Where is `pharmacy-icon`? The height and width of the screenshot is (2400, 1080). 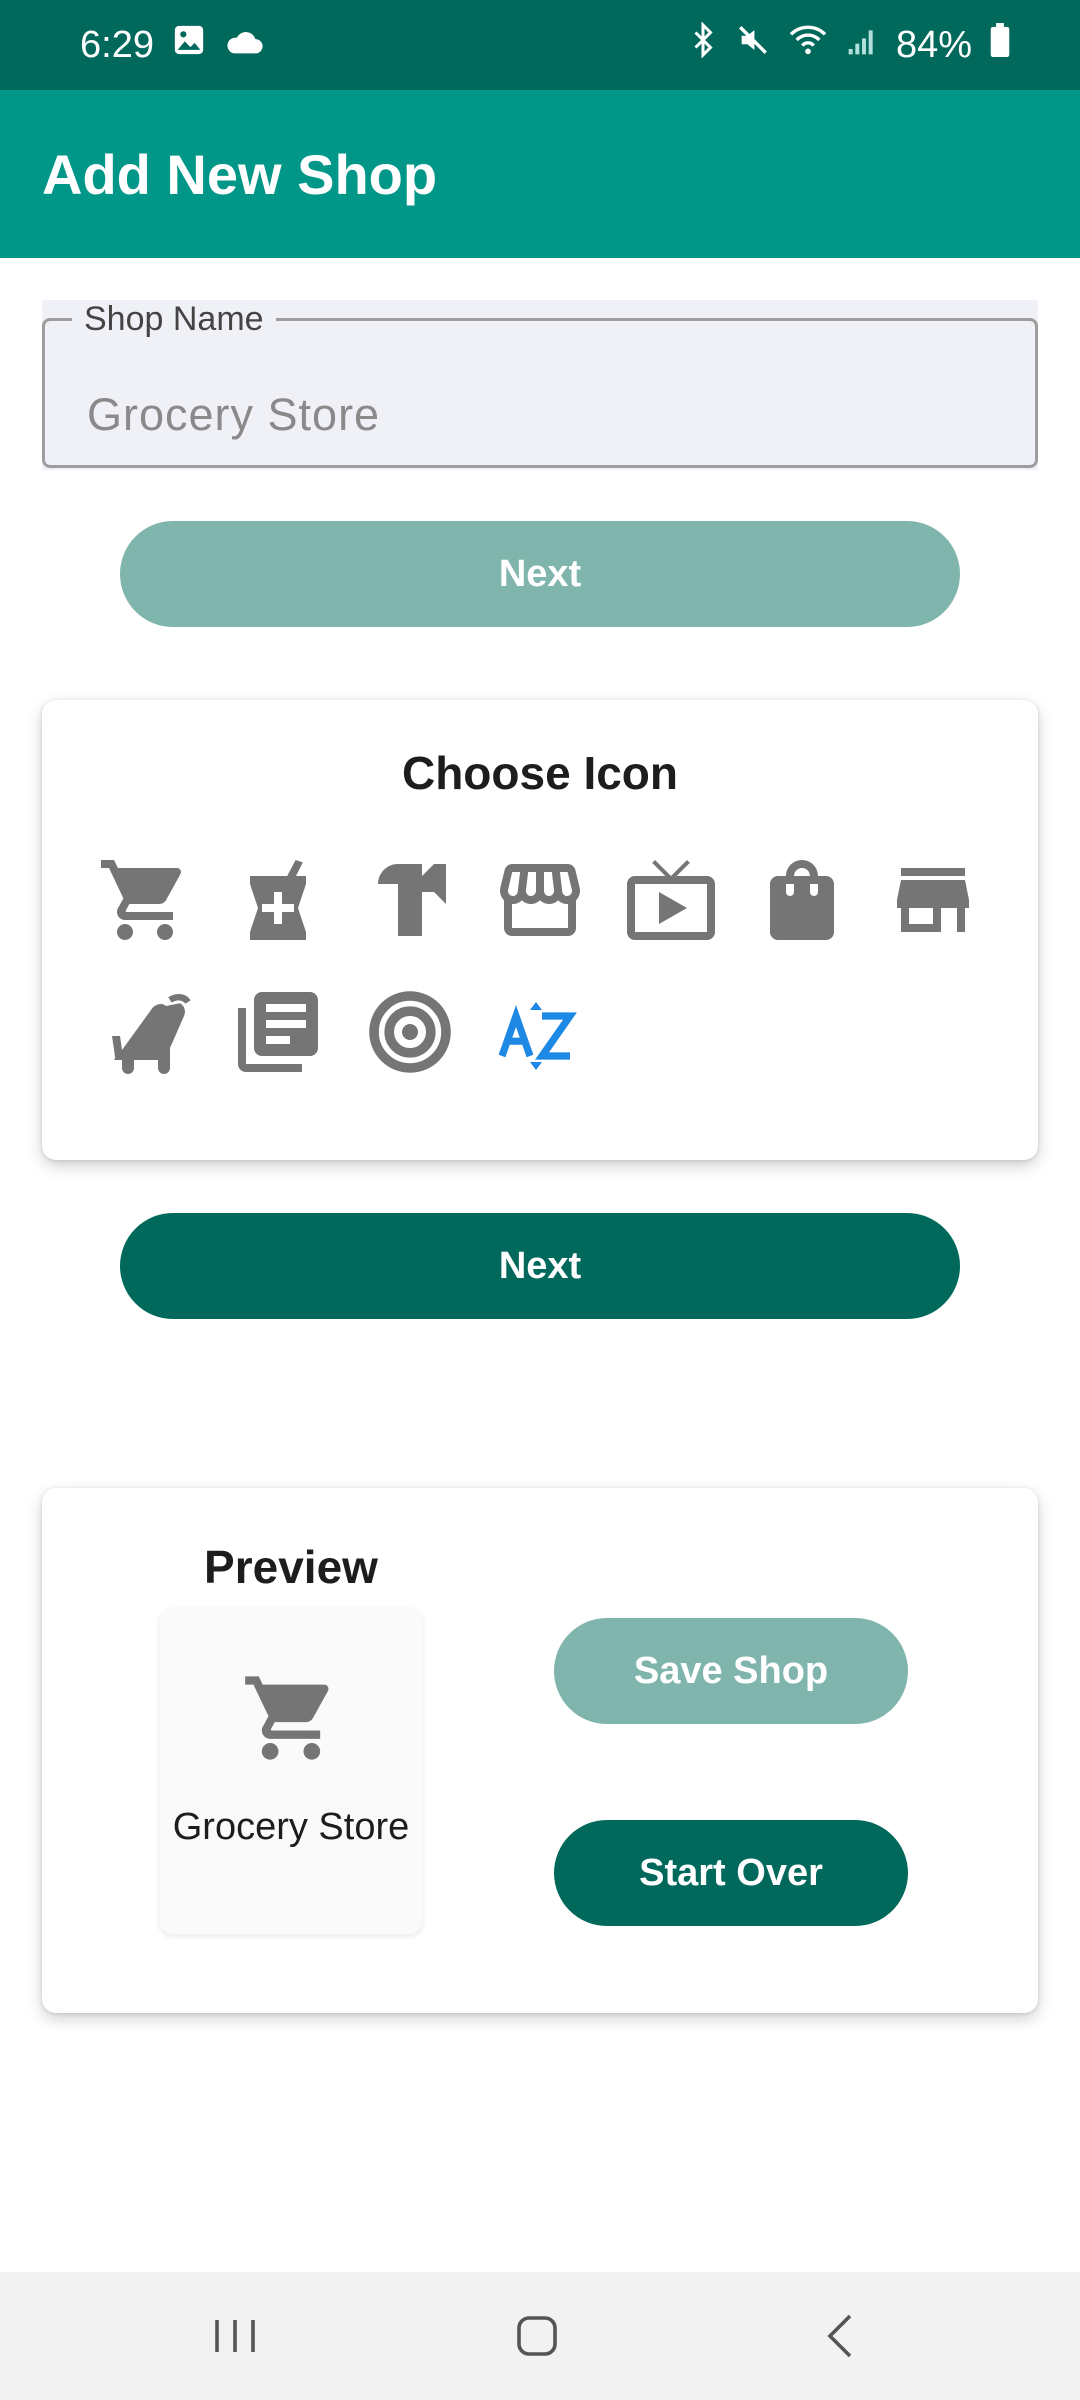
pharmacy-icon is located at coordinates (278, 900).